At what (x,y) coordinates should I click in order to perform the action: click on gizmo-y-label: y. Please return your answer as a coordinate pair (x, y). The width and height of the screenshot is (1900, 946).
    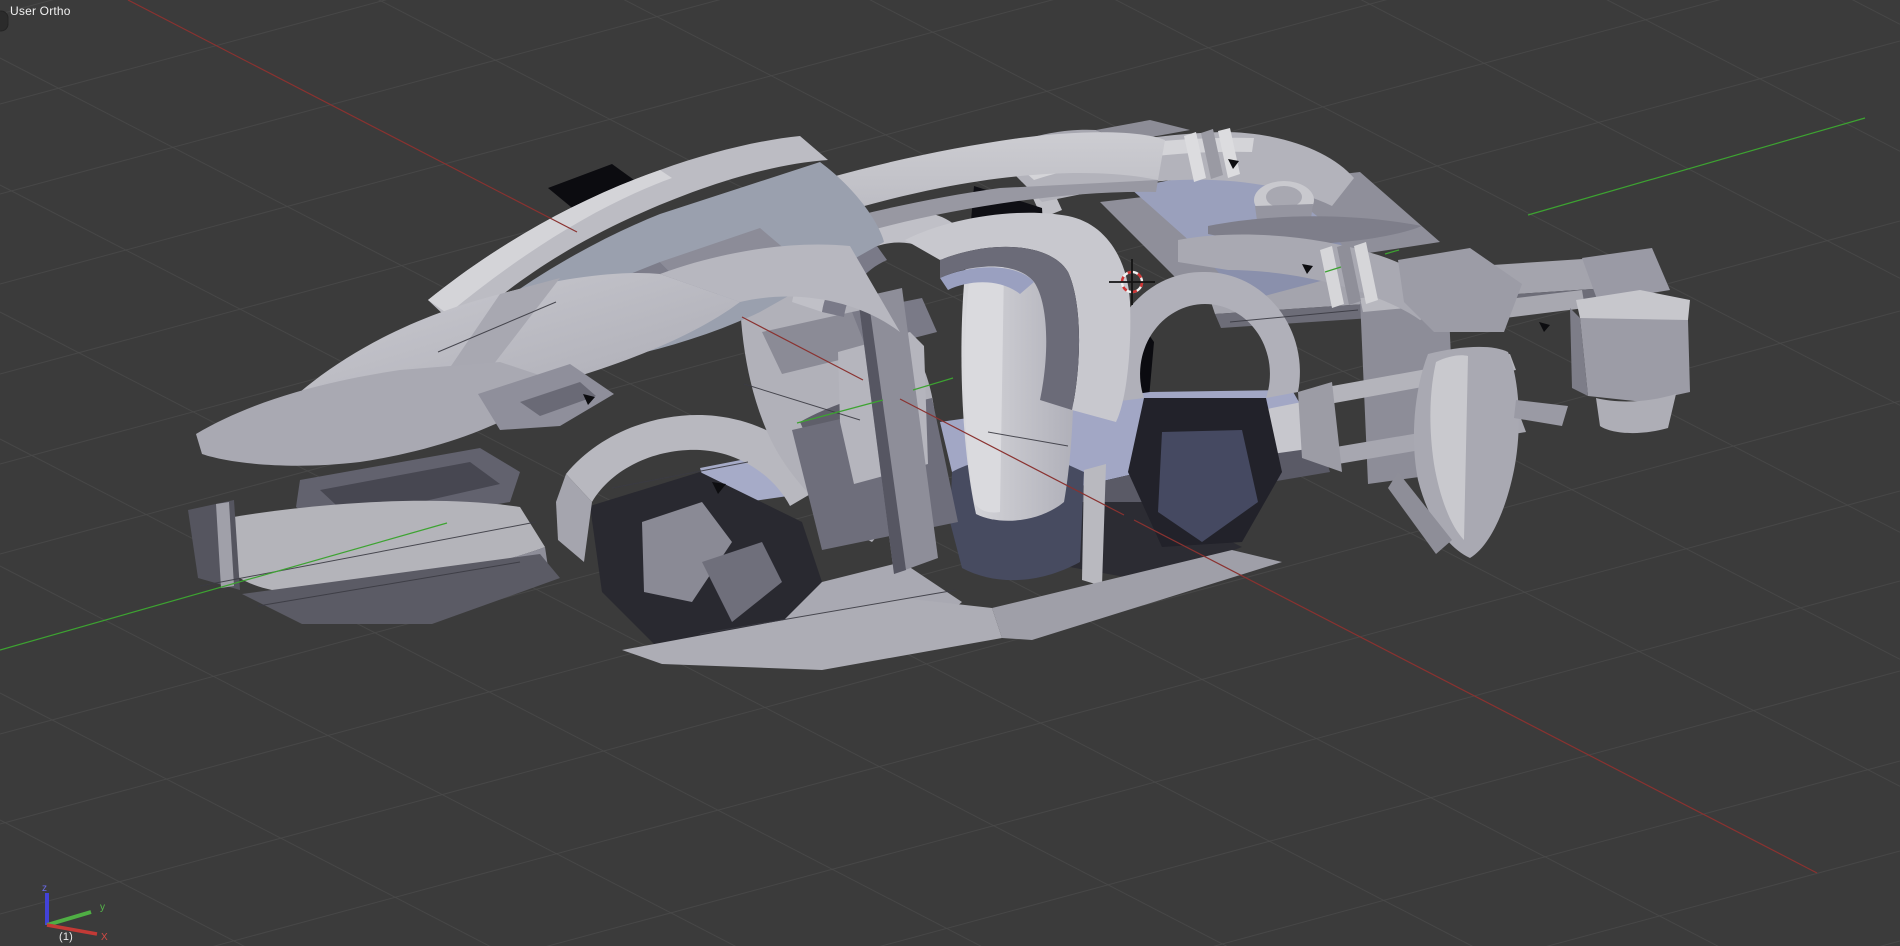
    Looking at the image, I should click on (102, 907).